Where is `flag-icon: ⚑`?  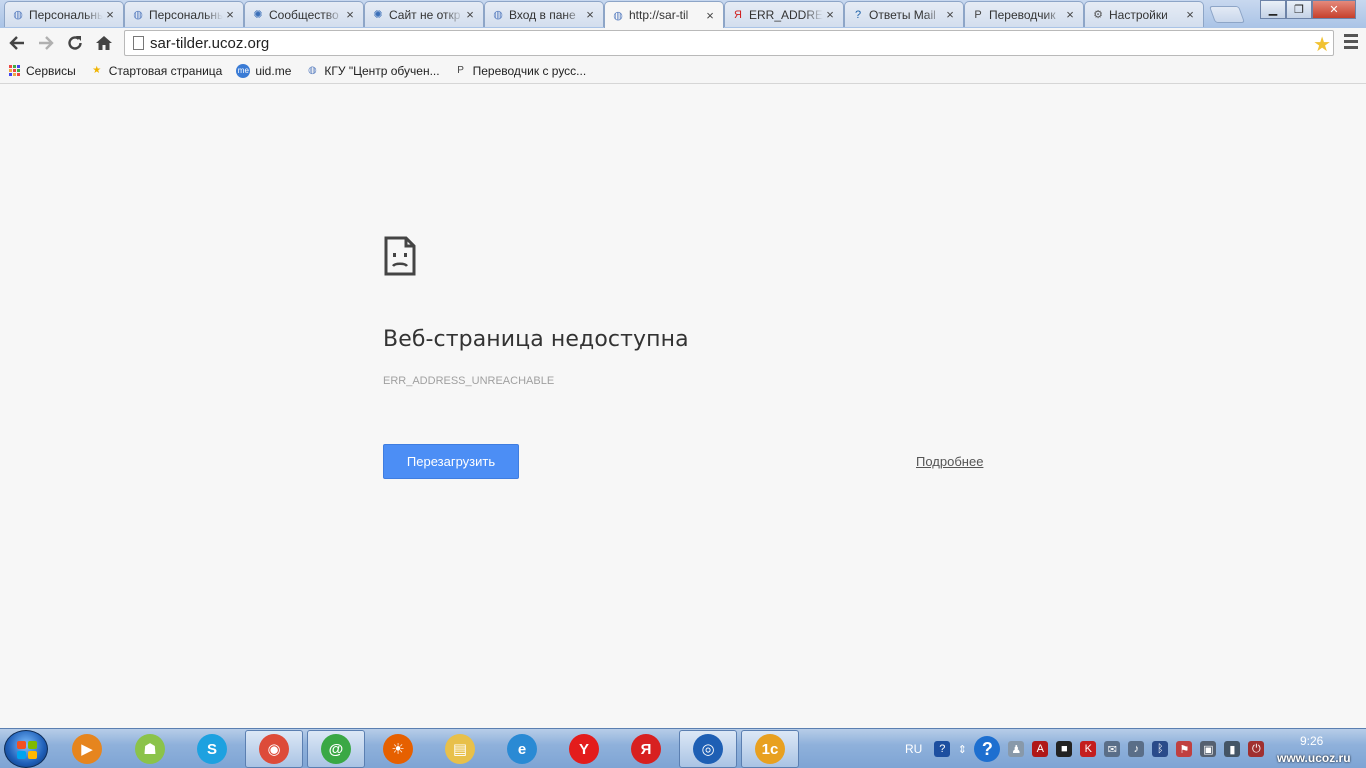 flag-icon: ⚑ is located at coordinates (1184, 749).